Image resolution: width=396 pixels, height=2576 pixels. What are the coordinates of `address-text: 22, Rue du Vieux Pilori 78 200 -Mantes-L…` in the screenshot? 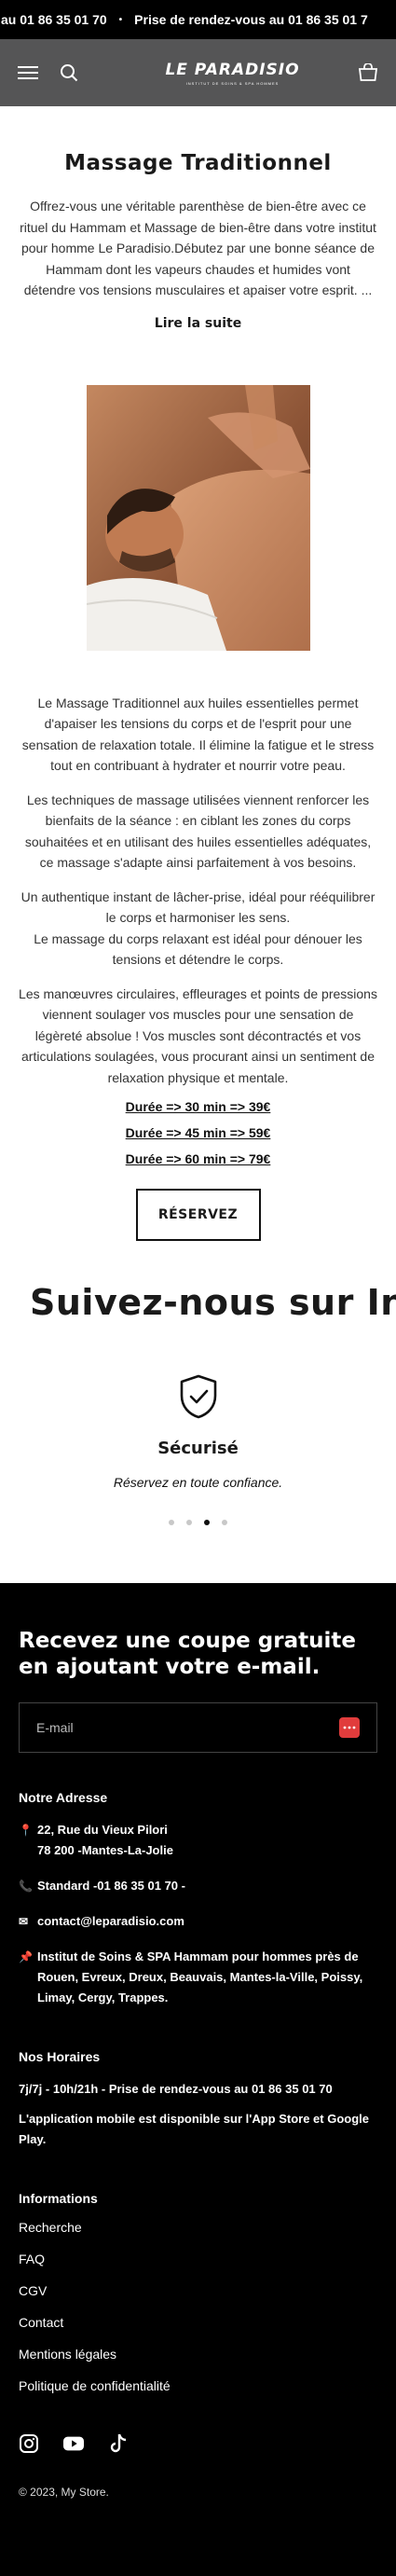 It's located at (105, 1841).